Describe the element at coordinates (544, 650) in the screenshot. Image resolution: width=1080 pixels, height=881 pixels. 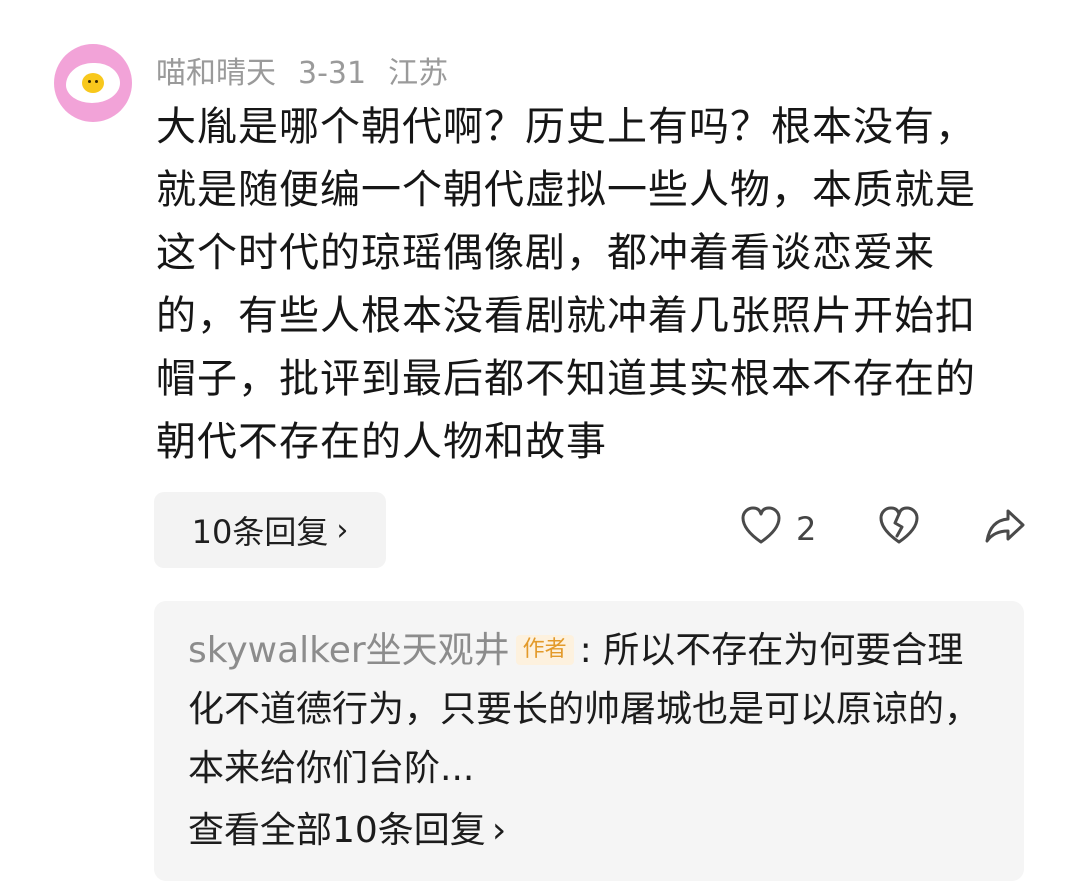
I see `author-badge: 作者` at that location.